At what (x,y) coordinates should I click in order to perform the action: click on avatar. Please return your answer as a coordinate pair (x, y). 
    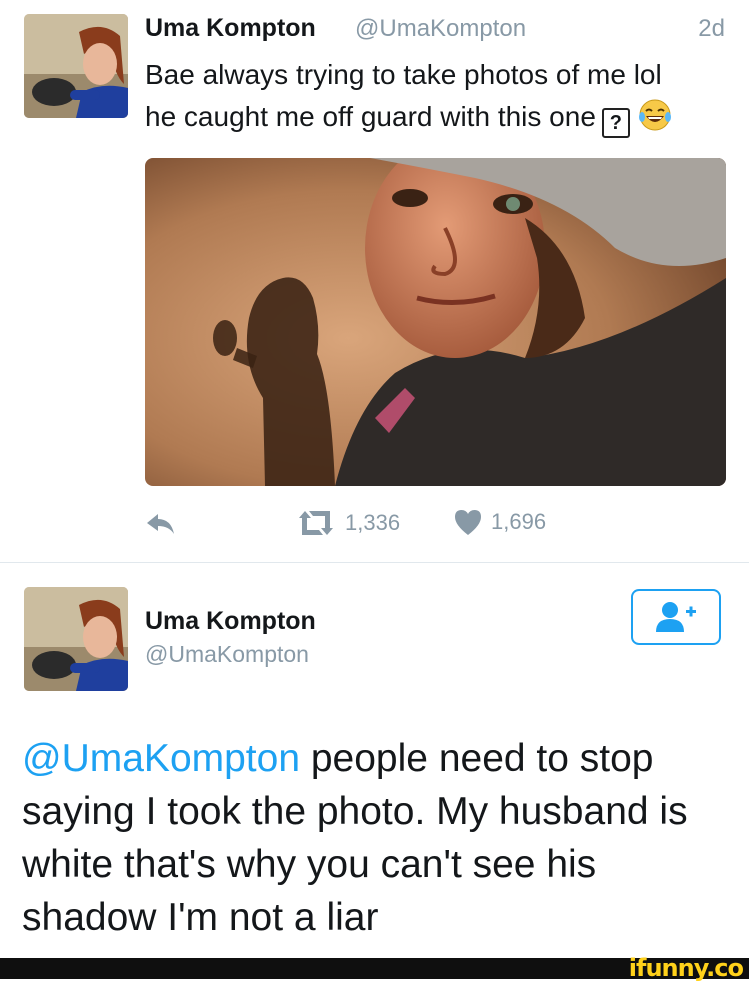
    Looking at the image, I should click on (76, 66).